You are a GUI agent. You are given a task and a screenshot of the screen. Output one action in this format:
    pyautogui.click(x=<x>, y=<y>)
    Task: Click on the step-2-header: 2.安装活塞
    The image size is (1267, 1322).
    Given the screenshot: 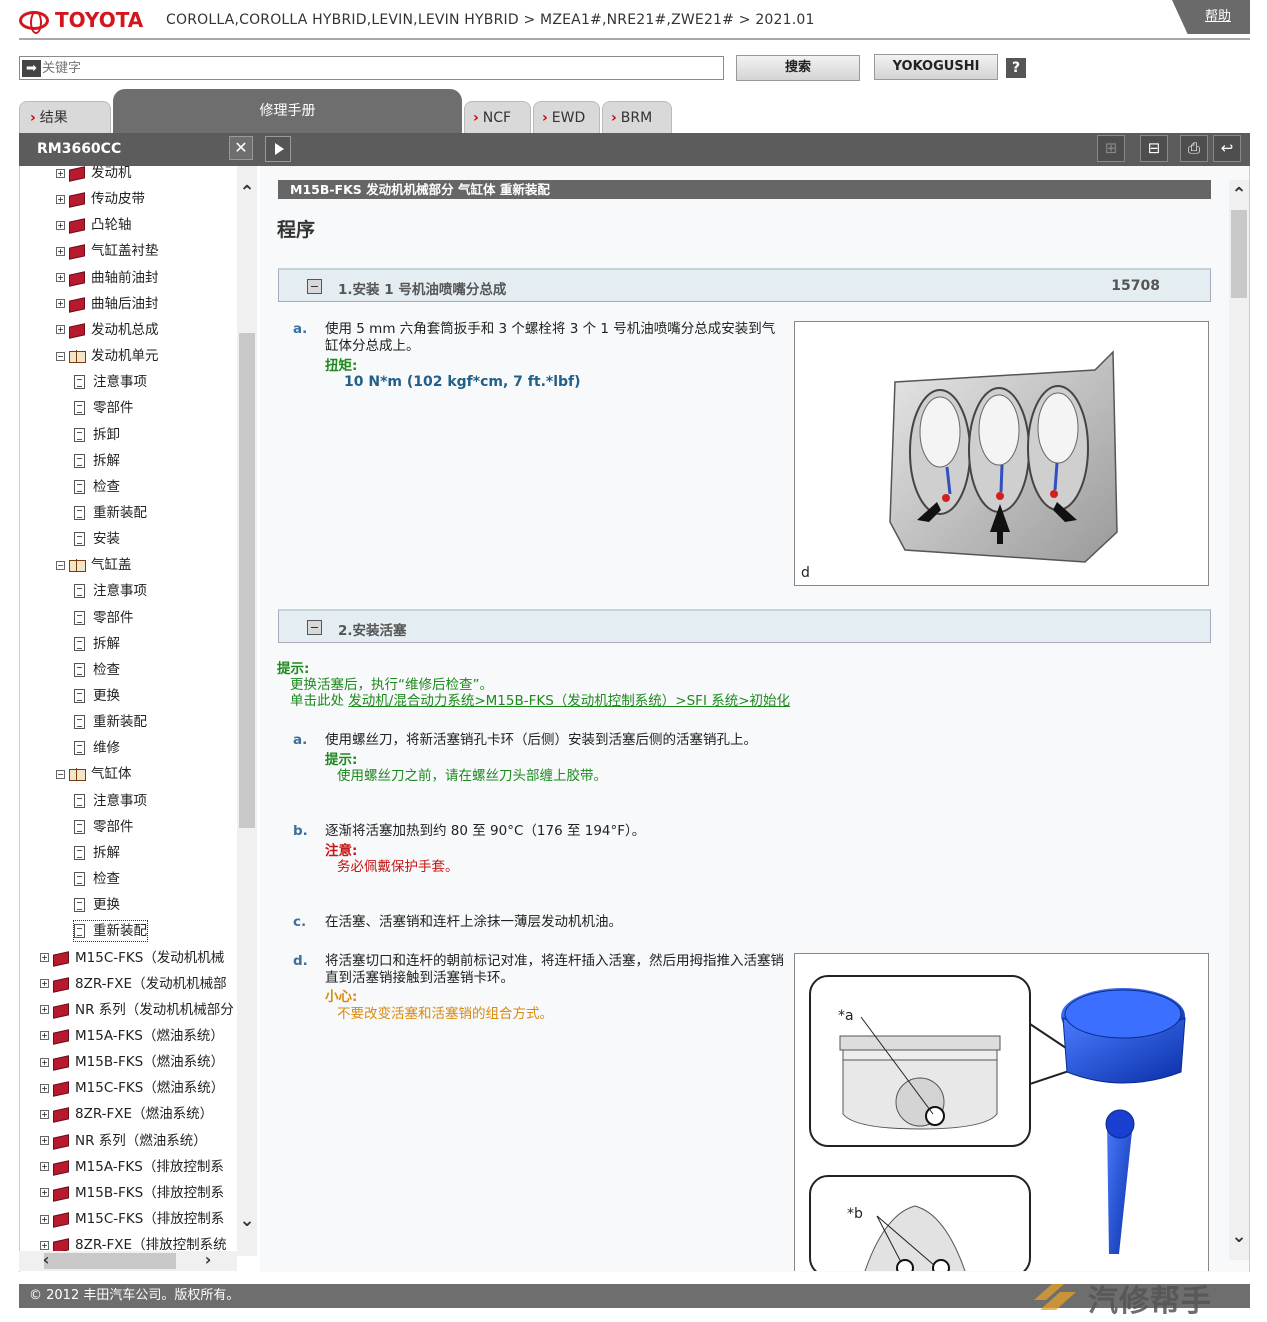 What is the action you would take?
    pyautogui.click(x=744, y=626)
    